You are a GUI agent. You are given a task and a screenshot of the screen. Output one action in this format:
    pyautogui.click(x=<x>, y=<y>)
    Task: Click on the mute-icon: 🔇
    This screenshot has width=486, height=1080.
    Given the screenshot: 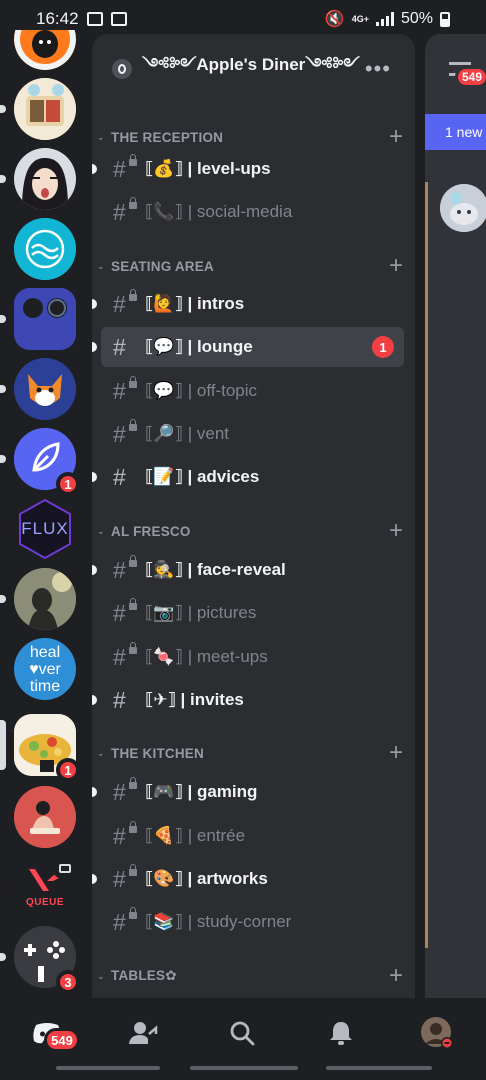 What is the action you would take?
    pyautogui.click(x=334, y=19)
    